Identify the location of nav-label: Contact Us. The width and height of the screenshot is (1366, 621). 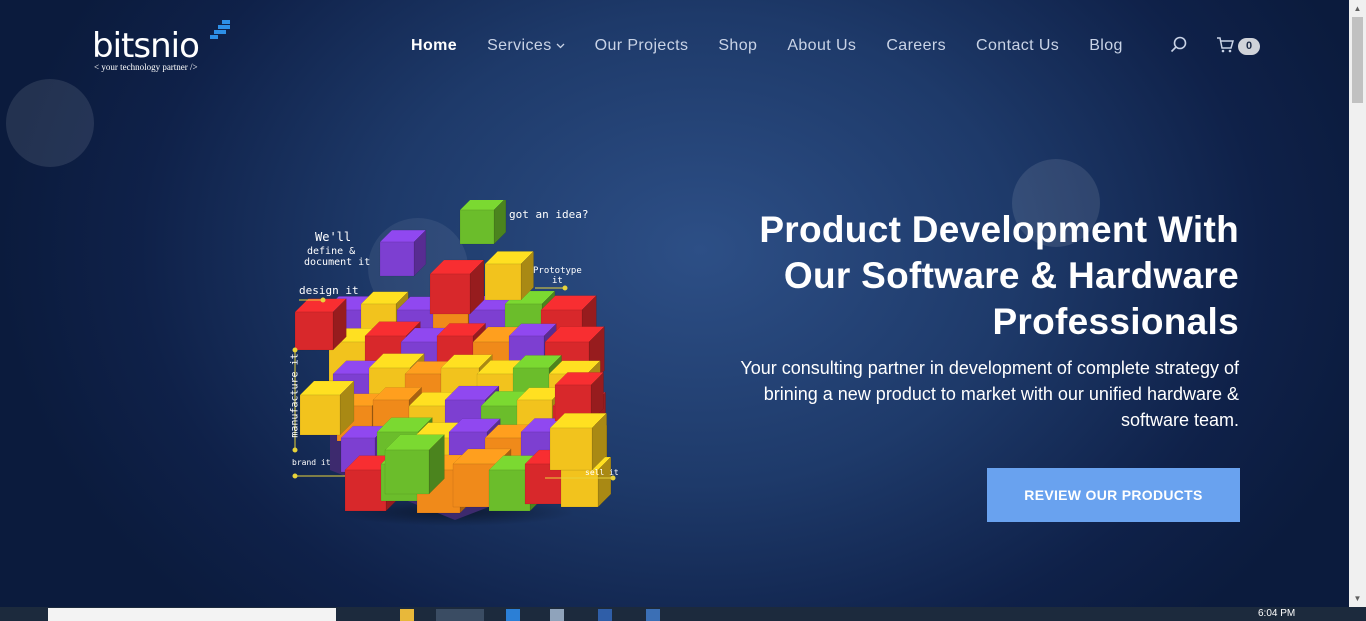
(1018, 45).